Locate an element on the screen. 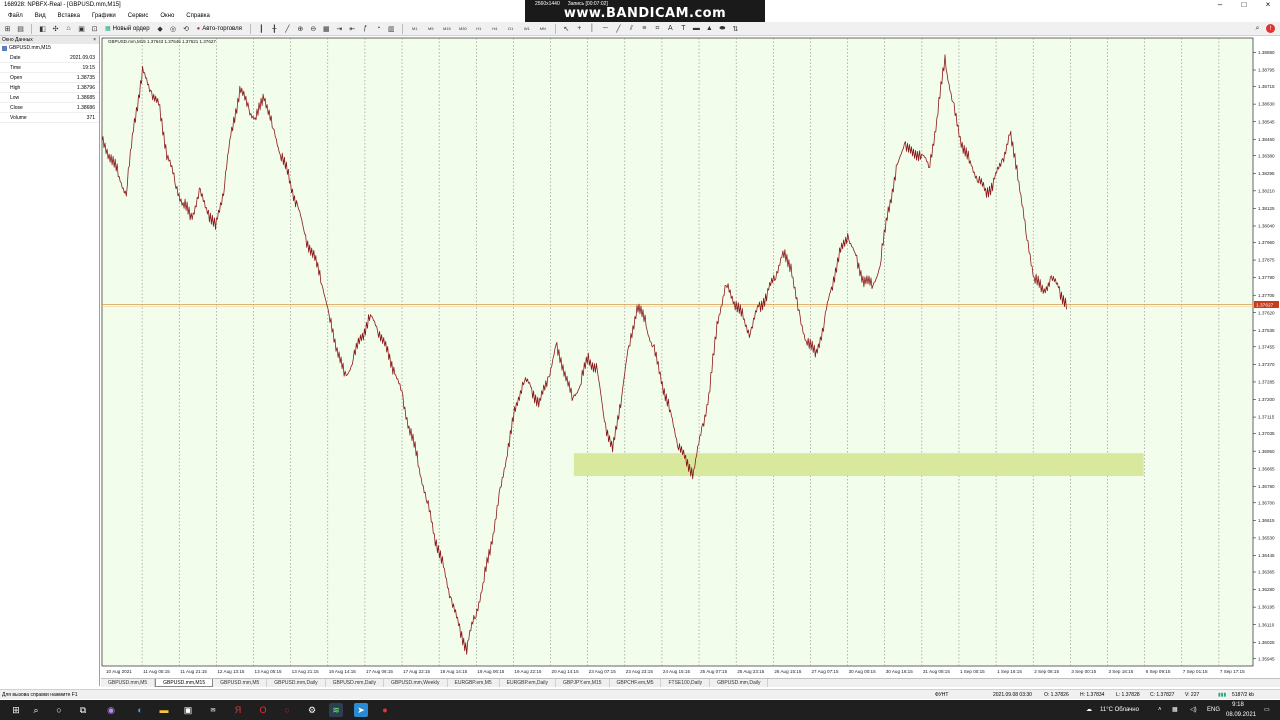 This screenshot has width=1280, height=720. chart-tab: EURGBP.em,M5 is located at coordinates (474, 683).